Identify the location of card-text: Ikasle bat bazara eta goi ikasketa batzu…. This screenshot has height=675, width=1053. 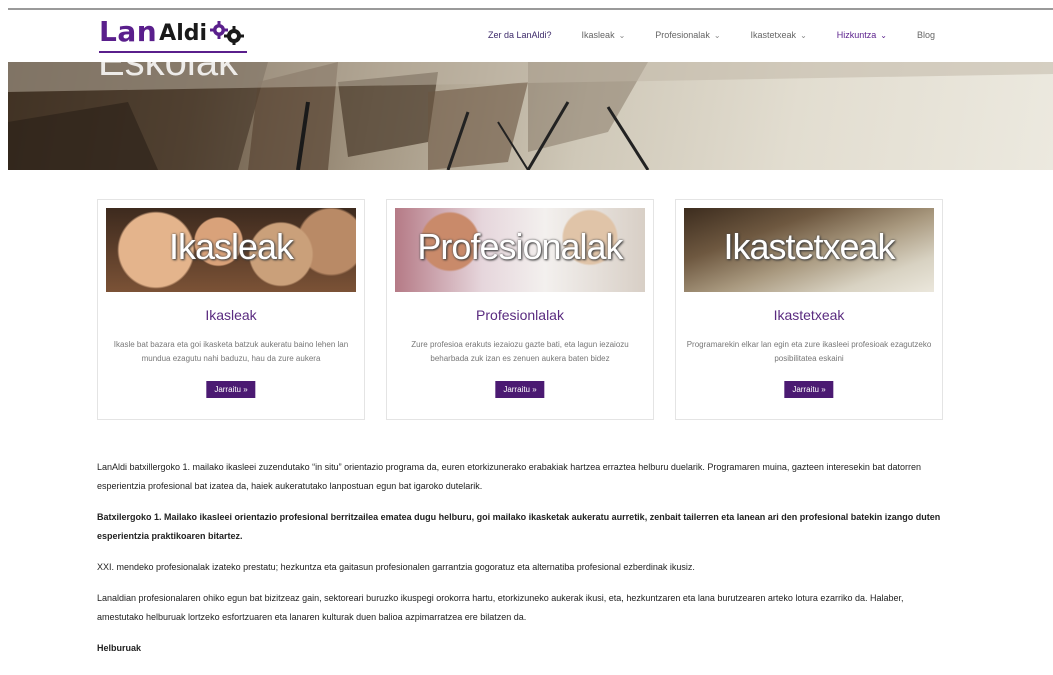
(231, 351).